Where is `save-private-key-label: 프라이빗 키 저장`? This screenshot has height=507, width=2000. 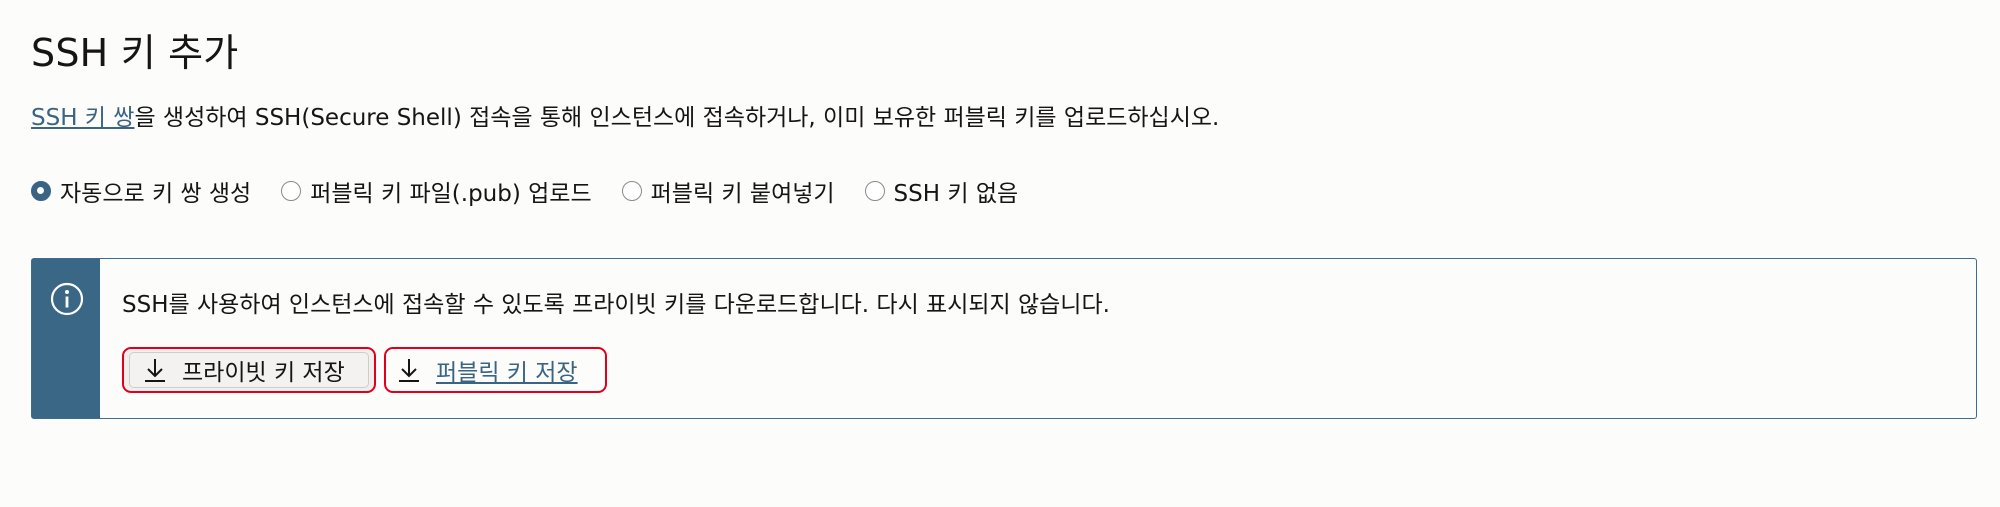 save-private-key-label: 프라이빗 키 저장 is located at coordinates (263, 373).